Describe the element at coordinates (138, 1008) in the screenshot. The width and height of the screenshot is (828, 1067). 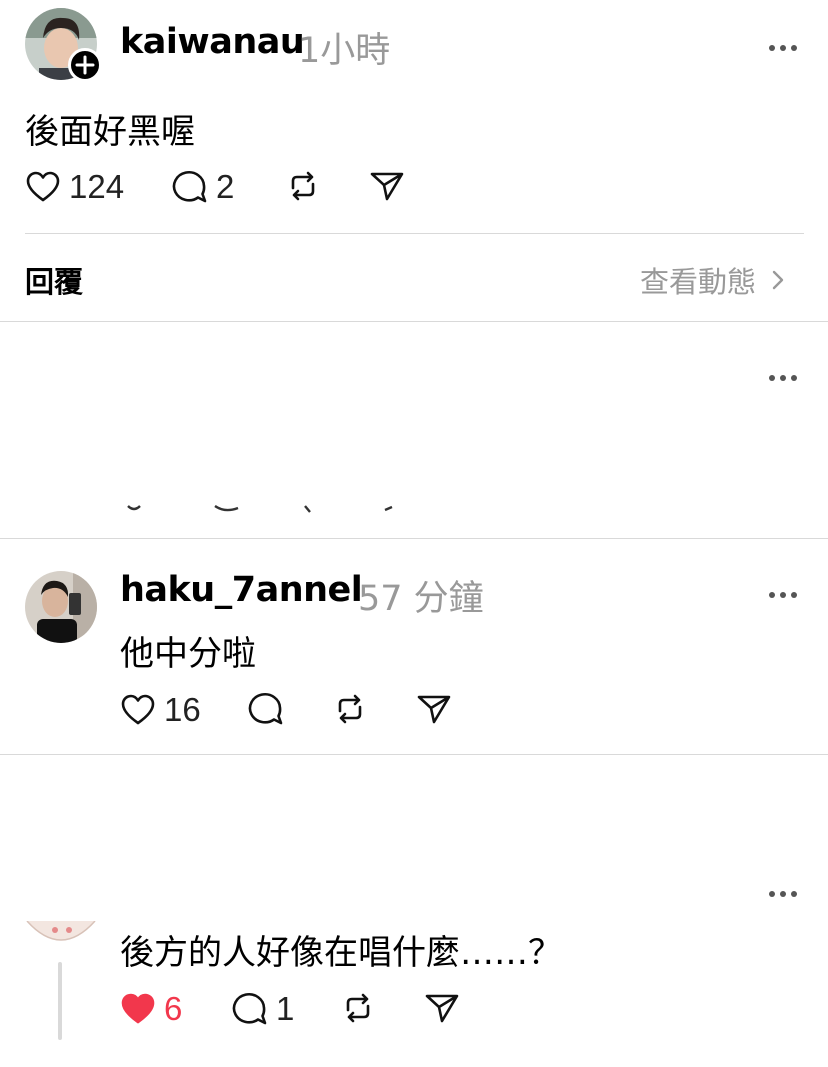
I see `heart-filled-icon` at that location.